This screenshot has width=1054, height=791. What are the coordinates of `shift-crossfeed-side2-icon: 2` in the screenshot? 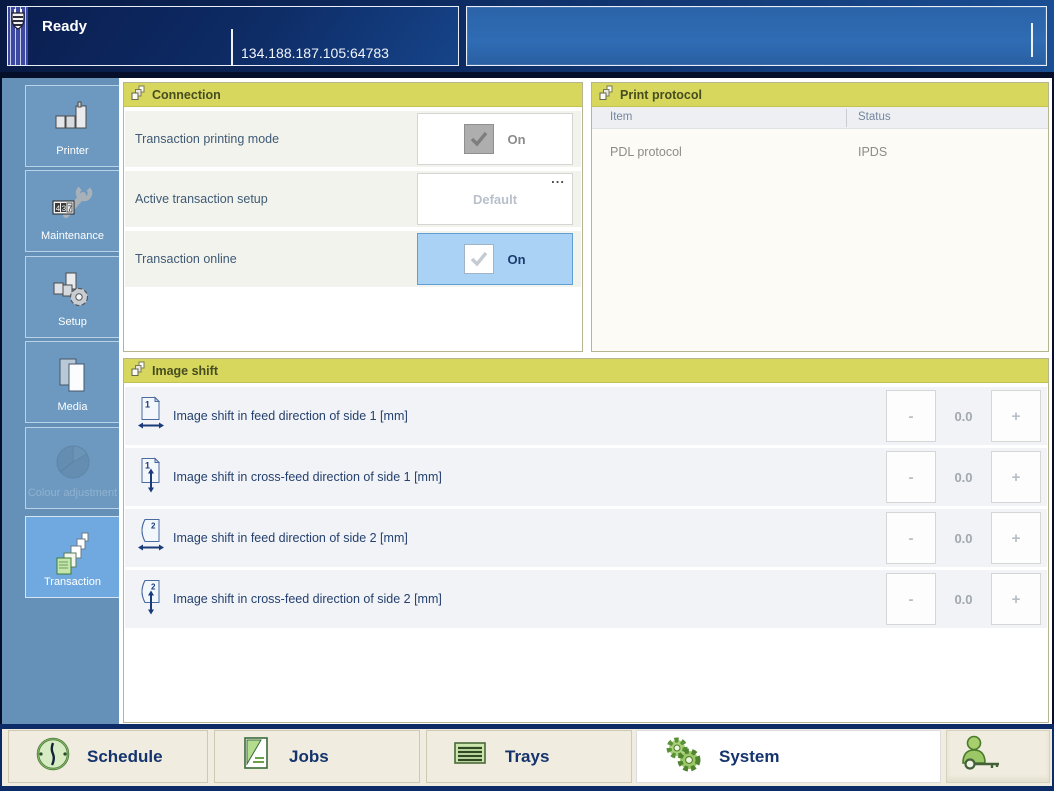 It's located at (151, 599).